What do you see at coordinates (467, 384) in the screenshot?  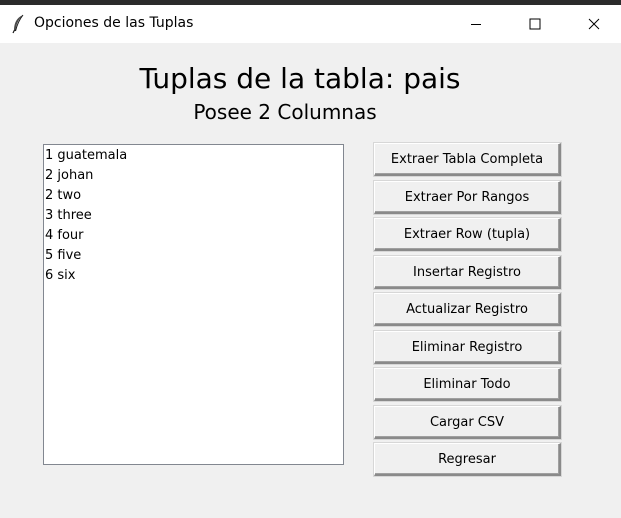 I see `delete-all-button: Eliminar Todo` at bounding box center [467, 384].